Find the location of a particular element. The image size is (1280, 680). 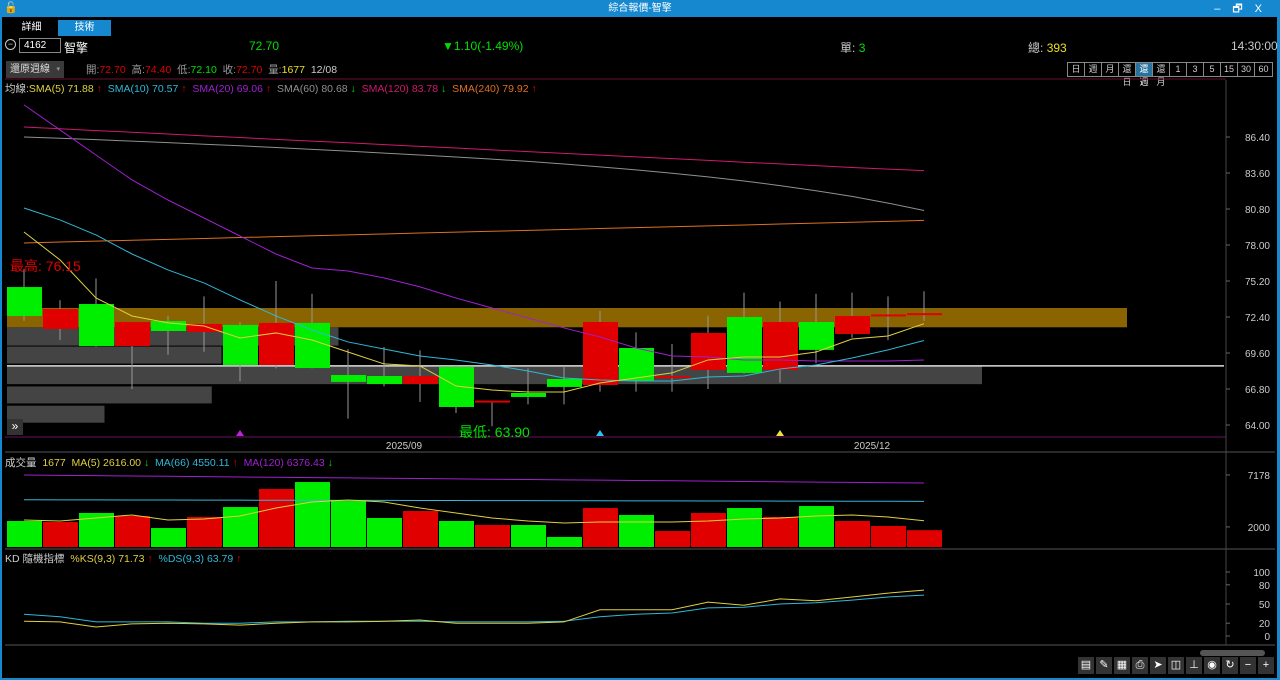

price-tick-label: 64.00 is located at coordinates (1257, 426).